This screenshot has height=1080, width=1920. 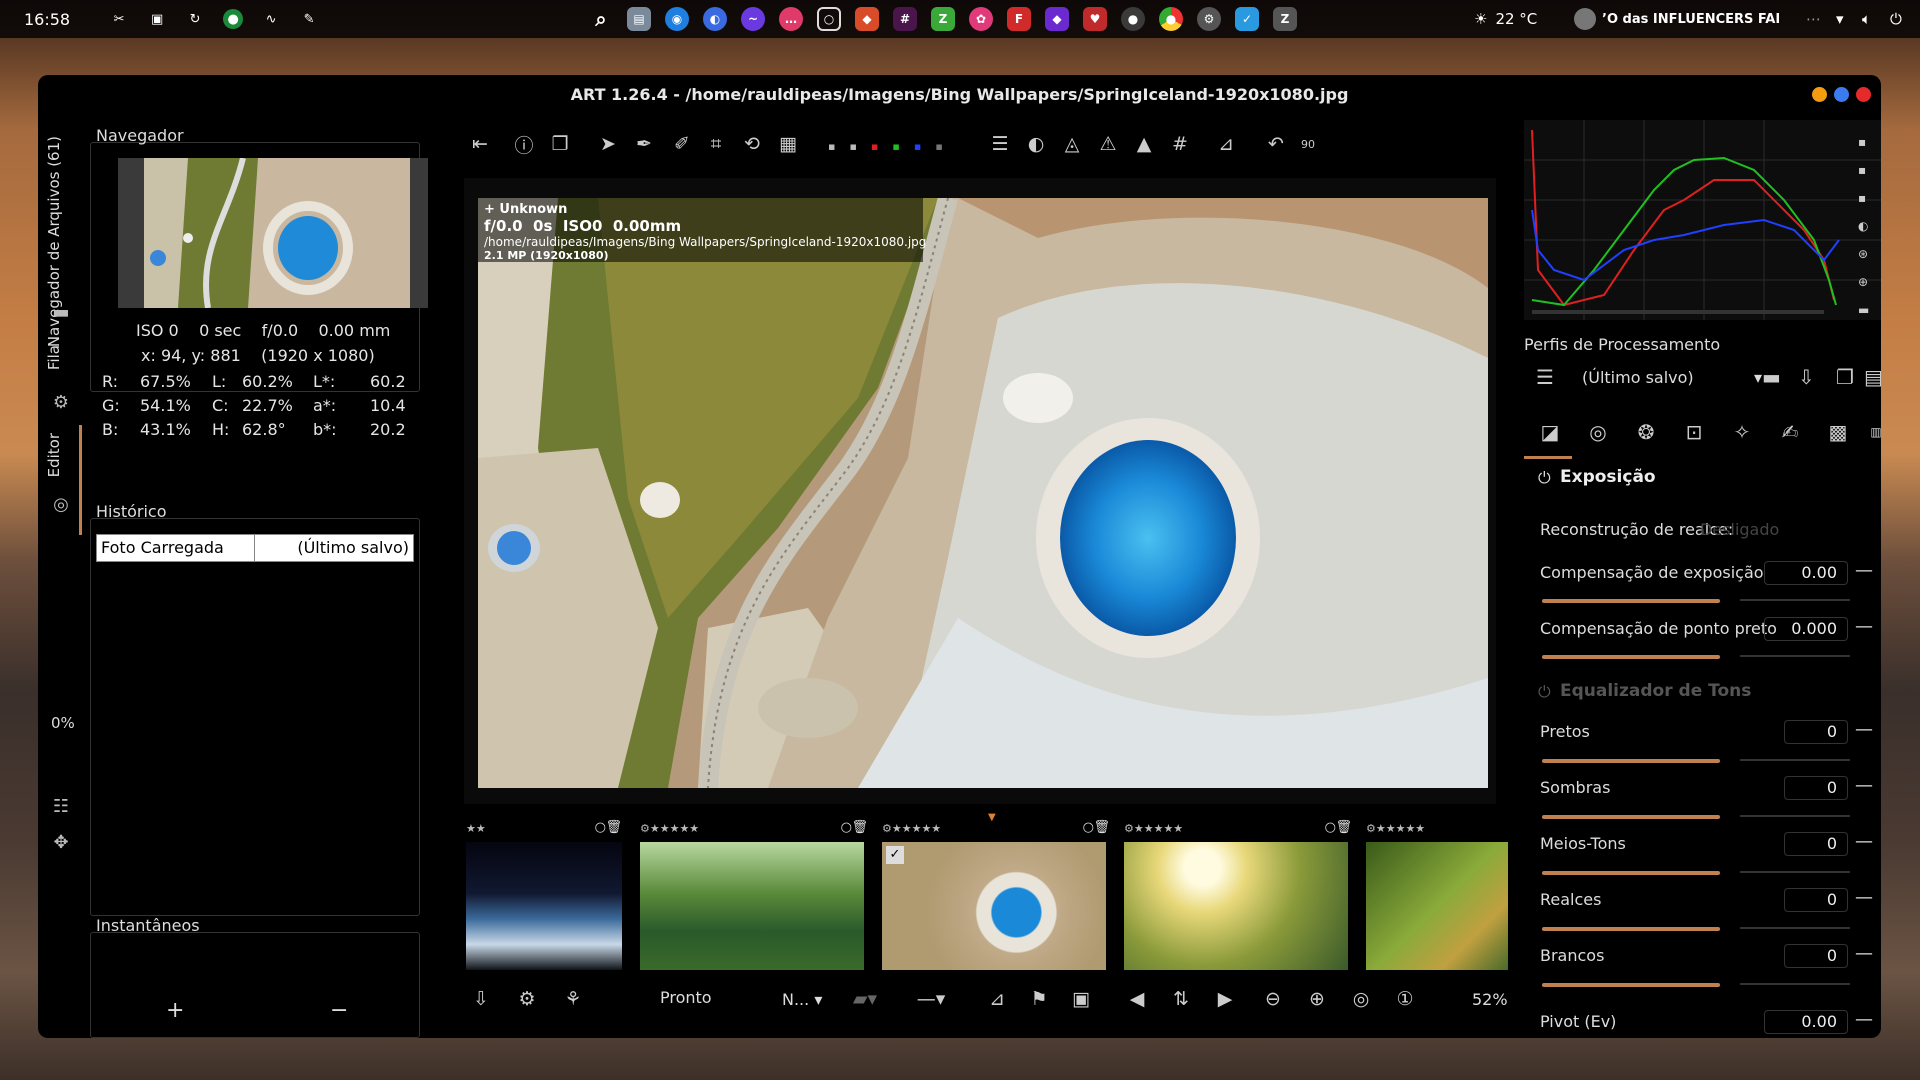 What do you see at coordinates (1308, 144) in the screenshot?
I see `rotate-right-icon: 90` at bounding box center [1308, 144].